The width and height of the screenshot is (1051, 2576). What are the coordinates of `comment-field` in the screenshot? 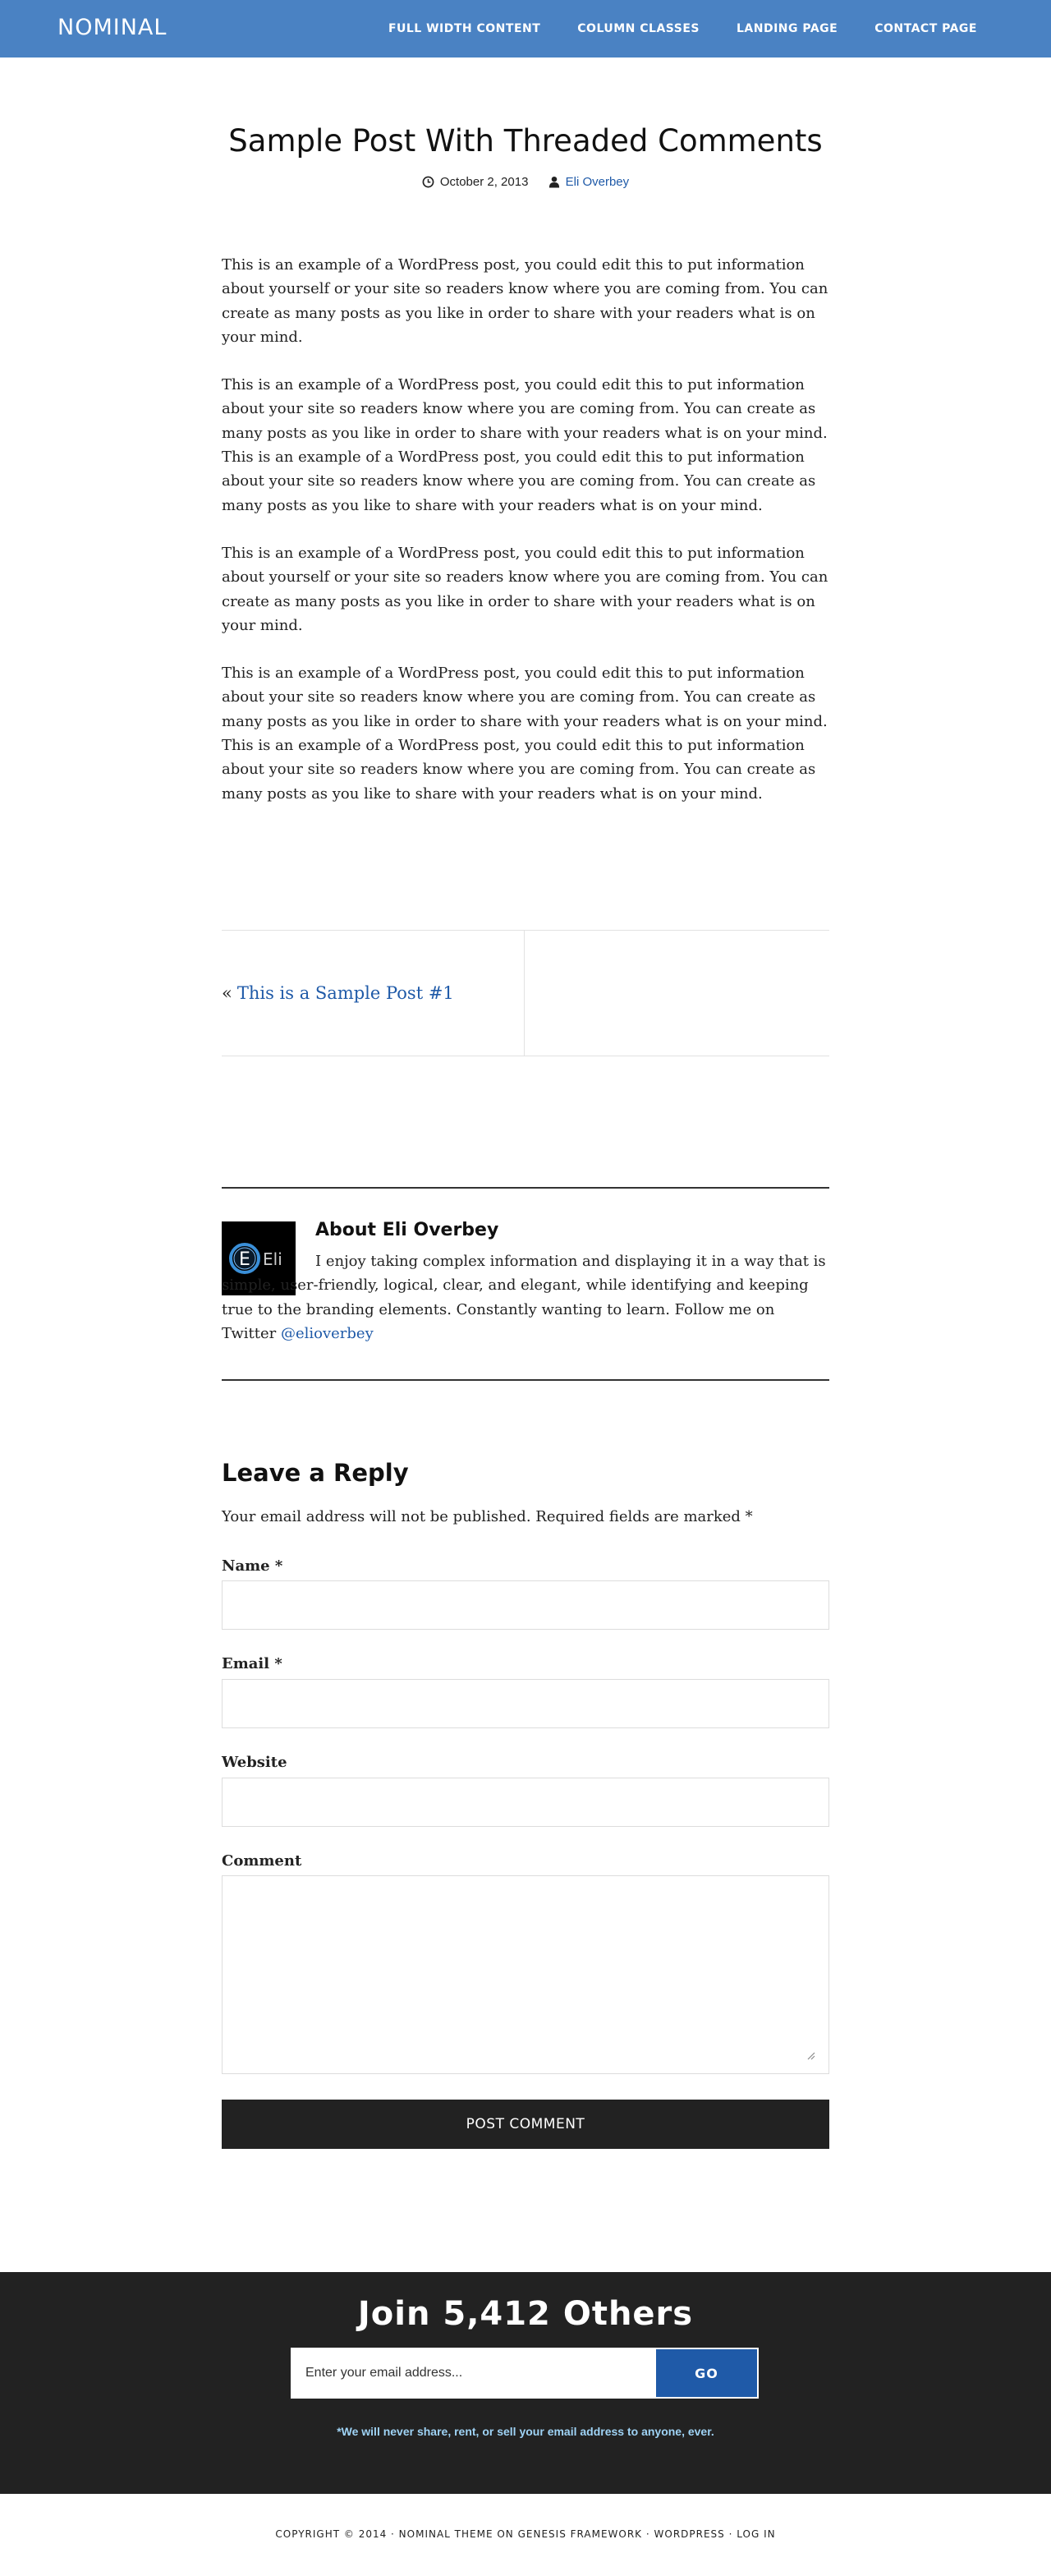 It's located at (525, 1975).